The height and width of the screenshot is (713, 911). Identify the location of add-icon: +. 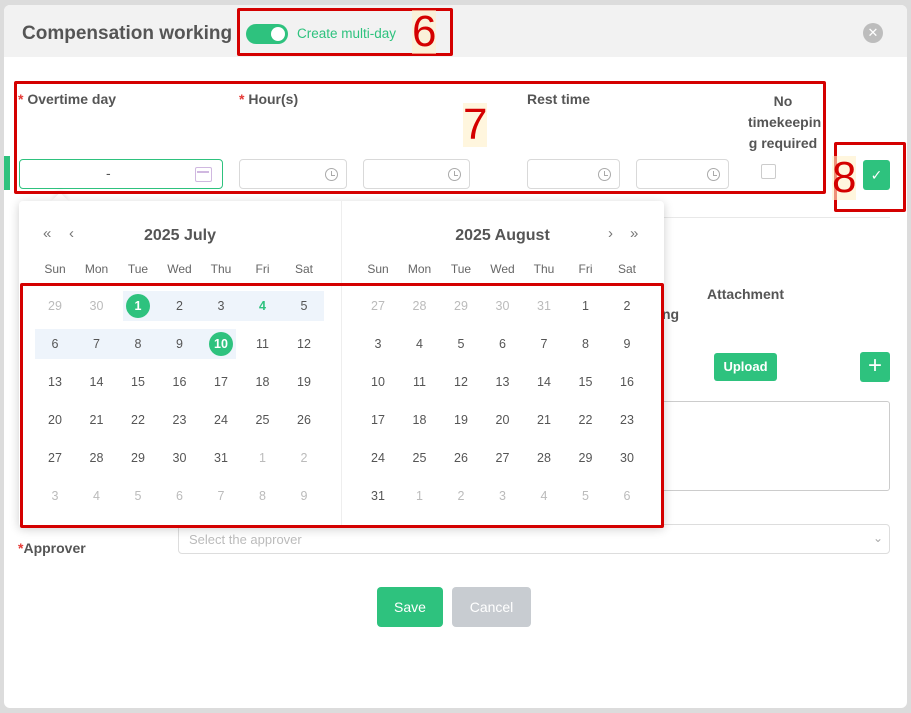
(875, 367).